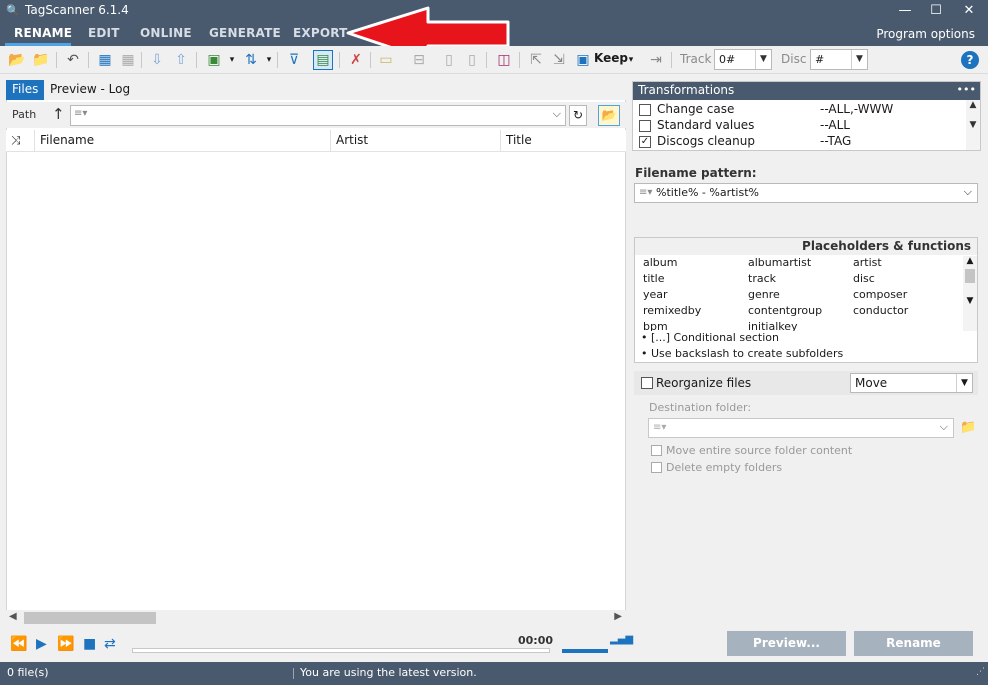 The height and width of the screenshot is (685, 988). I want to click on placeholder-item: contentgroup, so click(785, 310).